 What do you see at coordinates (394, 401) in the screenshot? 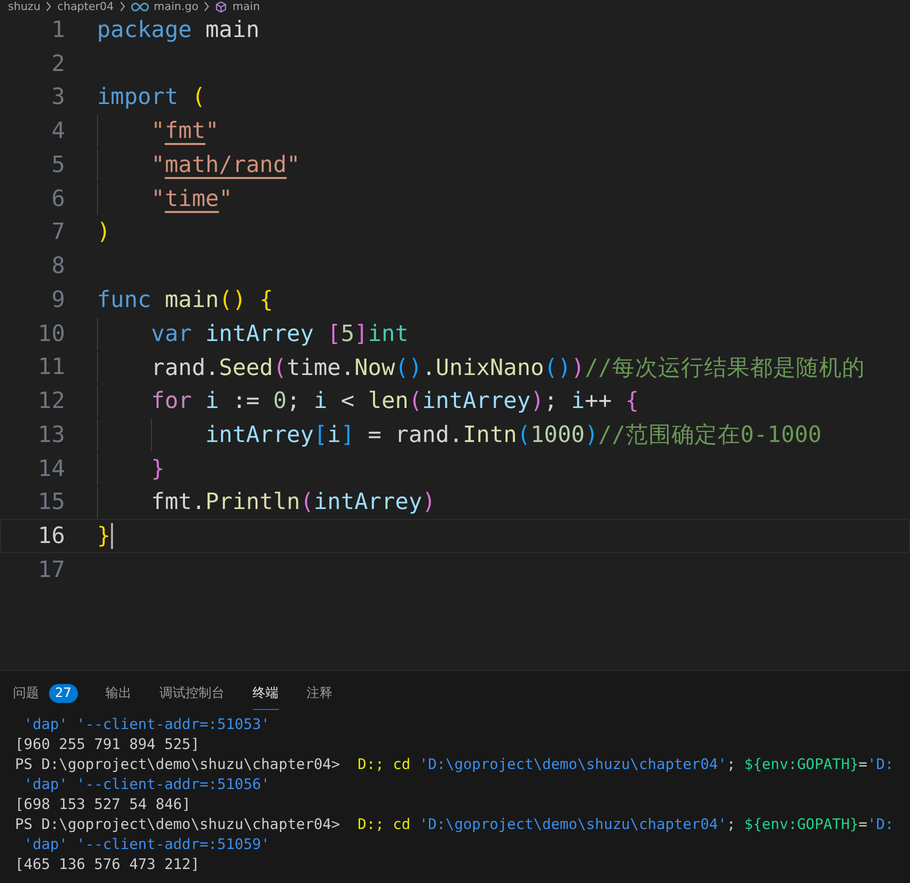
I see `code-text: for i := 0; i < len(intArrey); i++ {` at bounding box center [394, 401].